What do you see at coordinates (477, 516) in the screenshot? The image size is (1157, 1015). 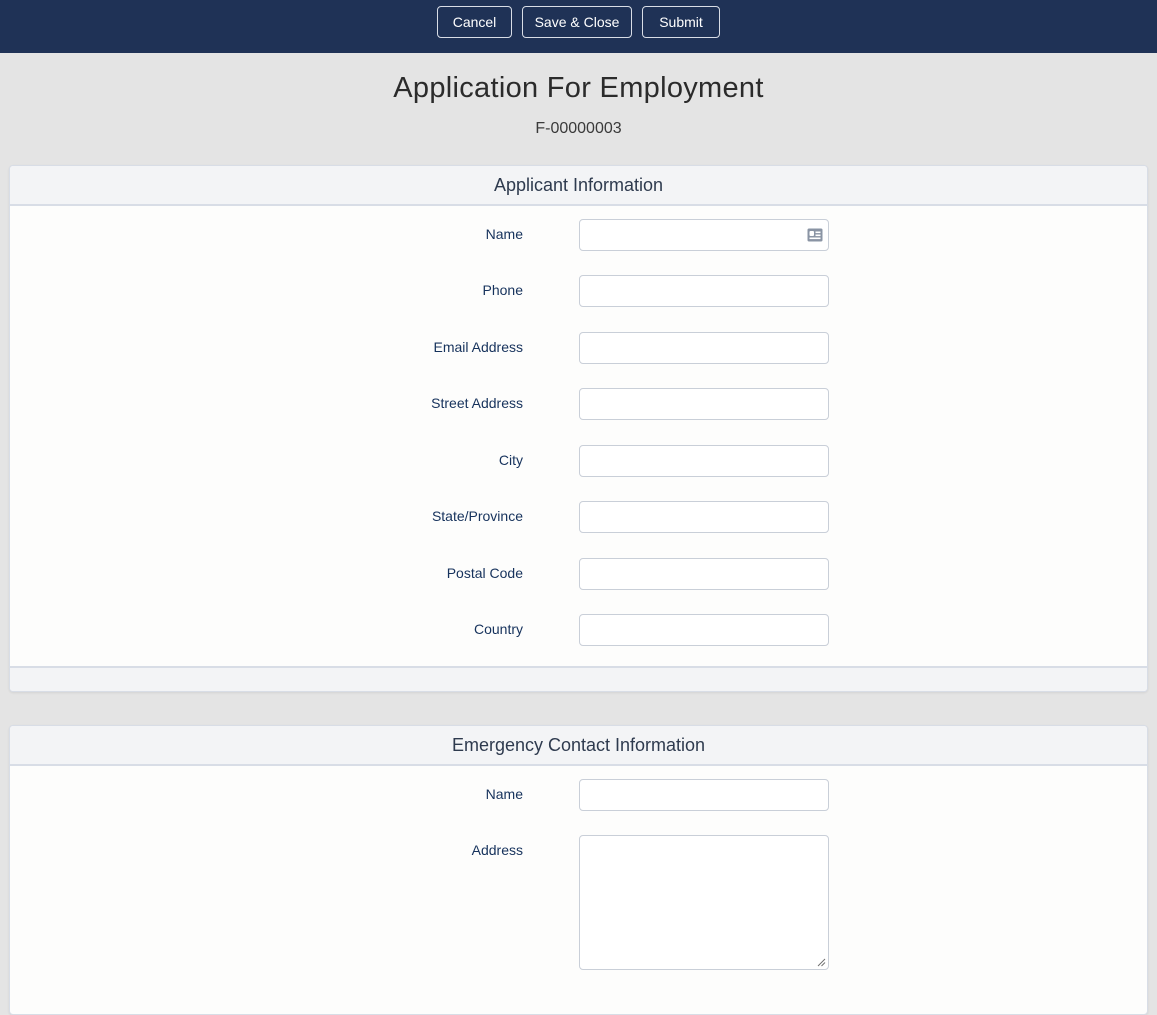 I see `field-label: State/Province` at bounding box center [477, 516].